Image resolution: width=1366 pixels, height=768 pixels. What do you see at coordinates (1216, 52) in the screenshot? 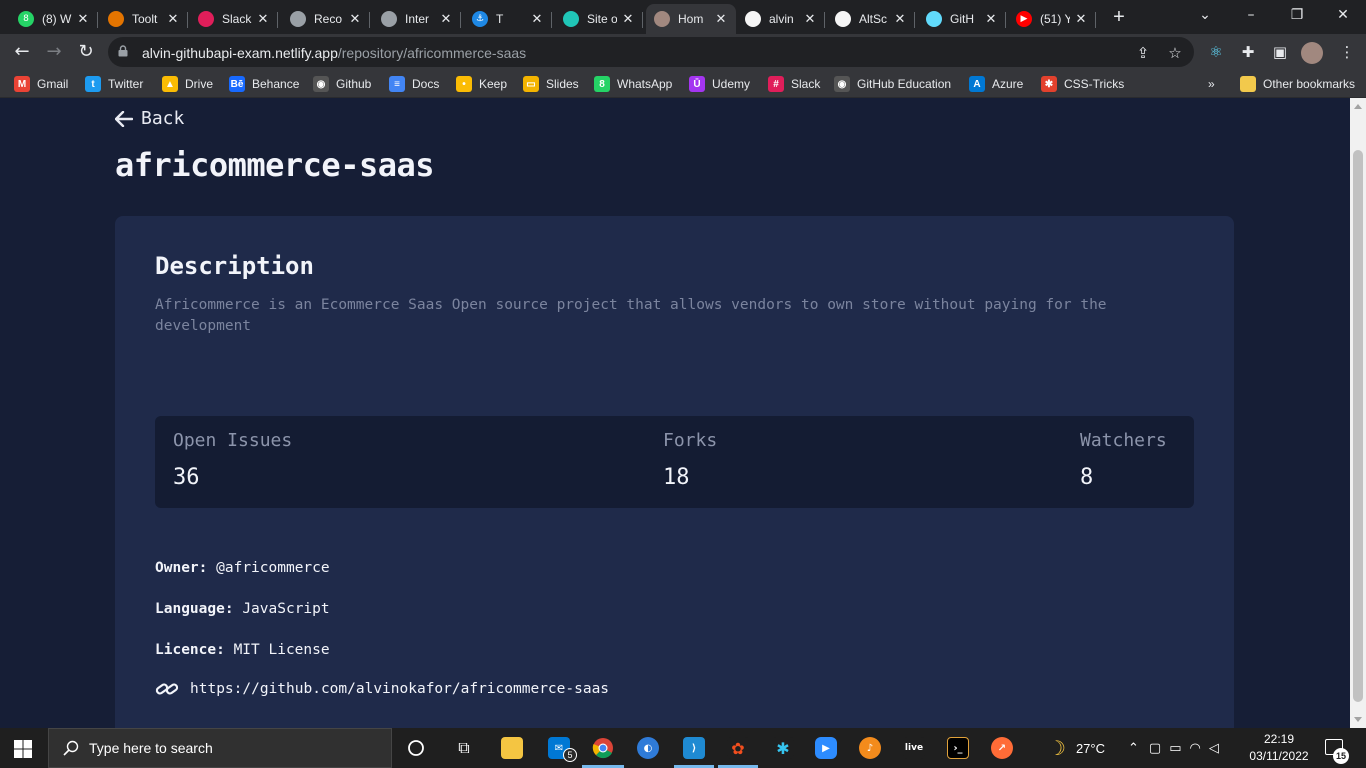
I see `react-devtools-icon: ⚛` at bounding box center [1216, 52].